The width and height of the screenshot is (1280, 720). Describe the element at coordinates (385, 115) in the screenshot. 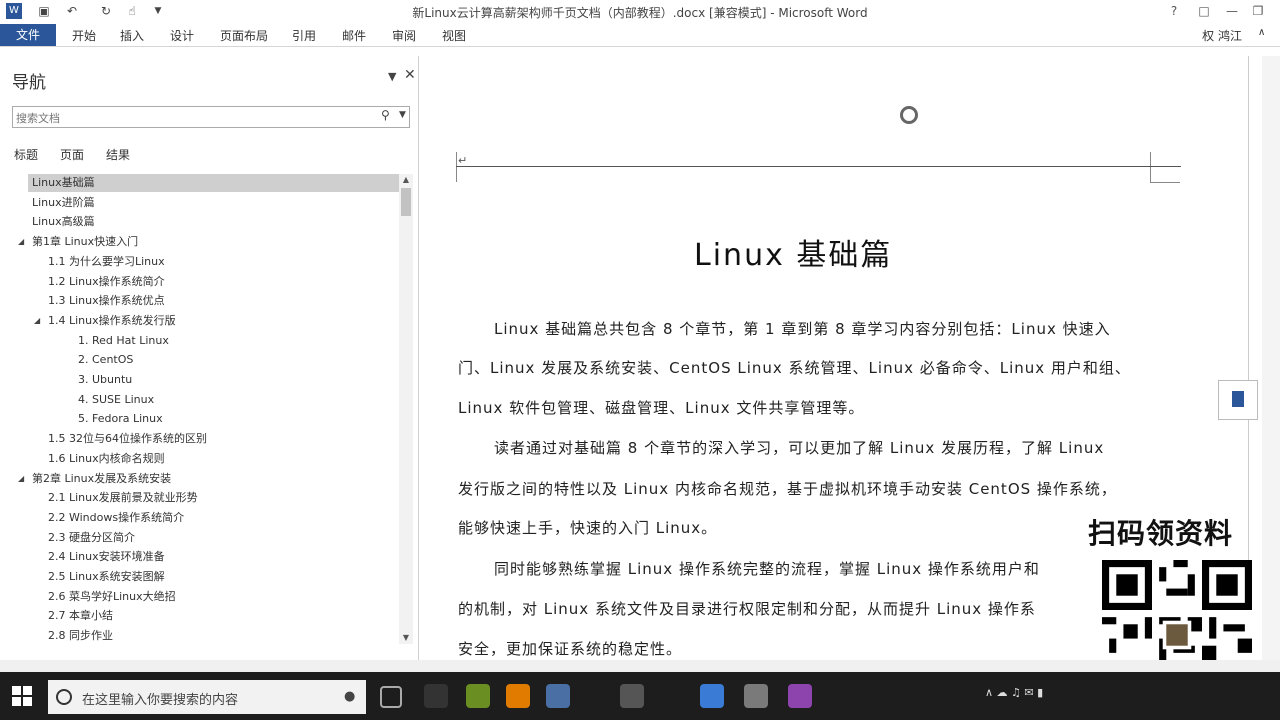

I see `search-icon: ⚲` at that location.